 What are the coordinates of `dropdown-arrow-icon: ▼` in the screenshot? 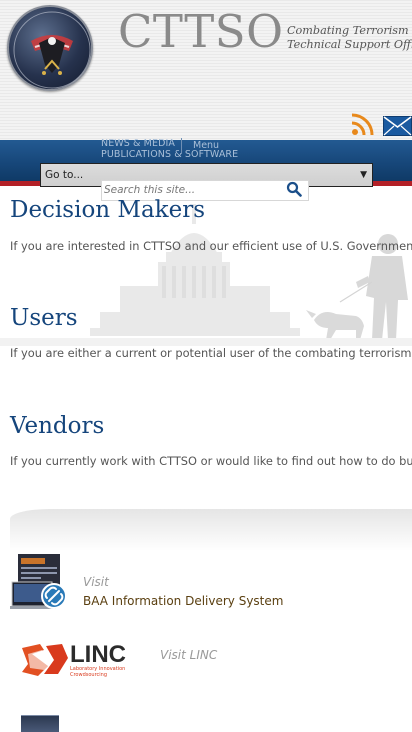 It's located at (363, 175).